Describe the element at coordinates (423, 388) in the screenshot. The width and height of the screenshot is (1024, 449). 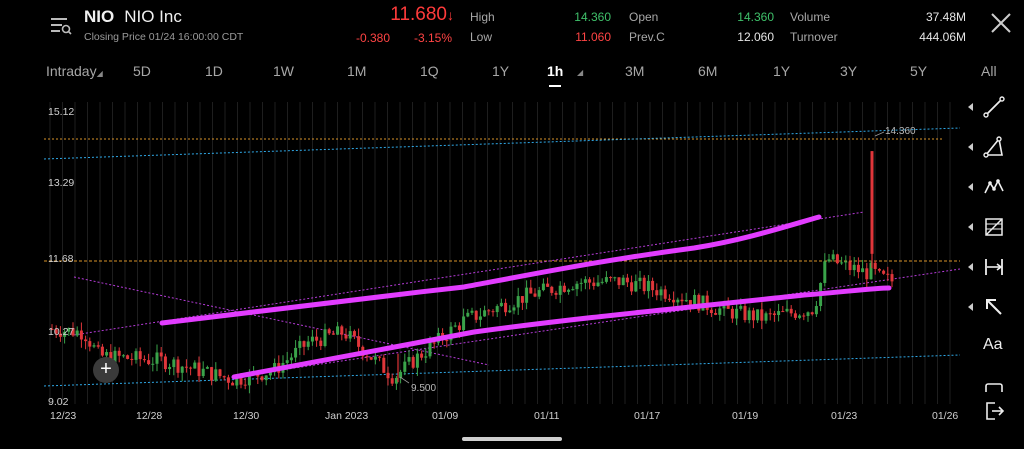
I see `low-annotation-label: 9.500` at that location.